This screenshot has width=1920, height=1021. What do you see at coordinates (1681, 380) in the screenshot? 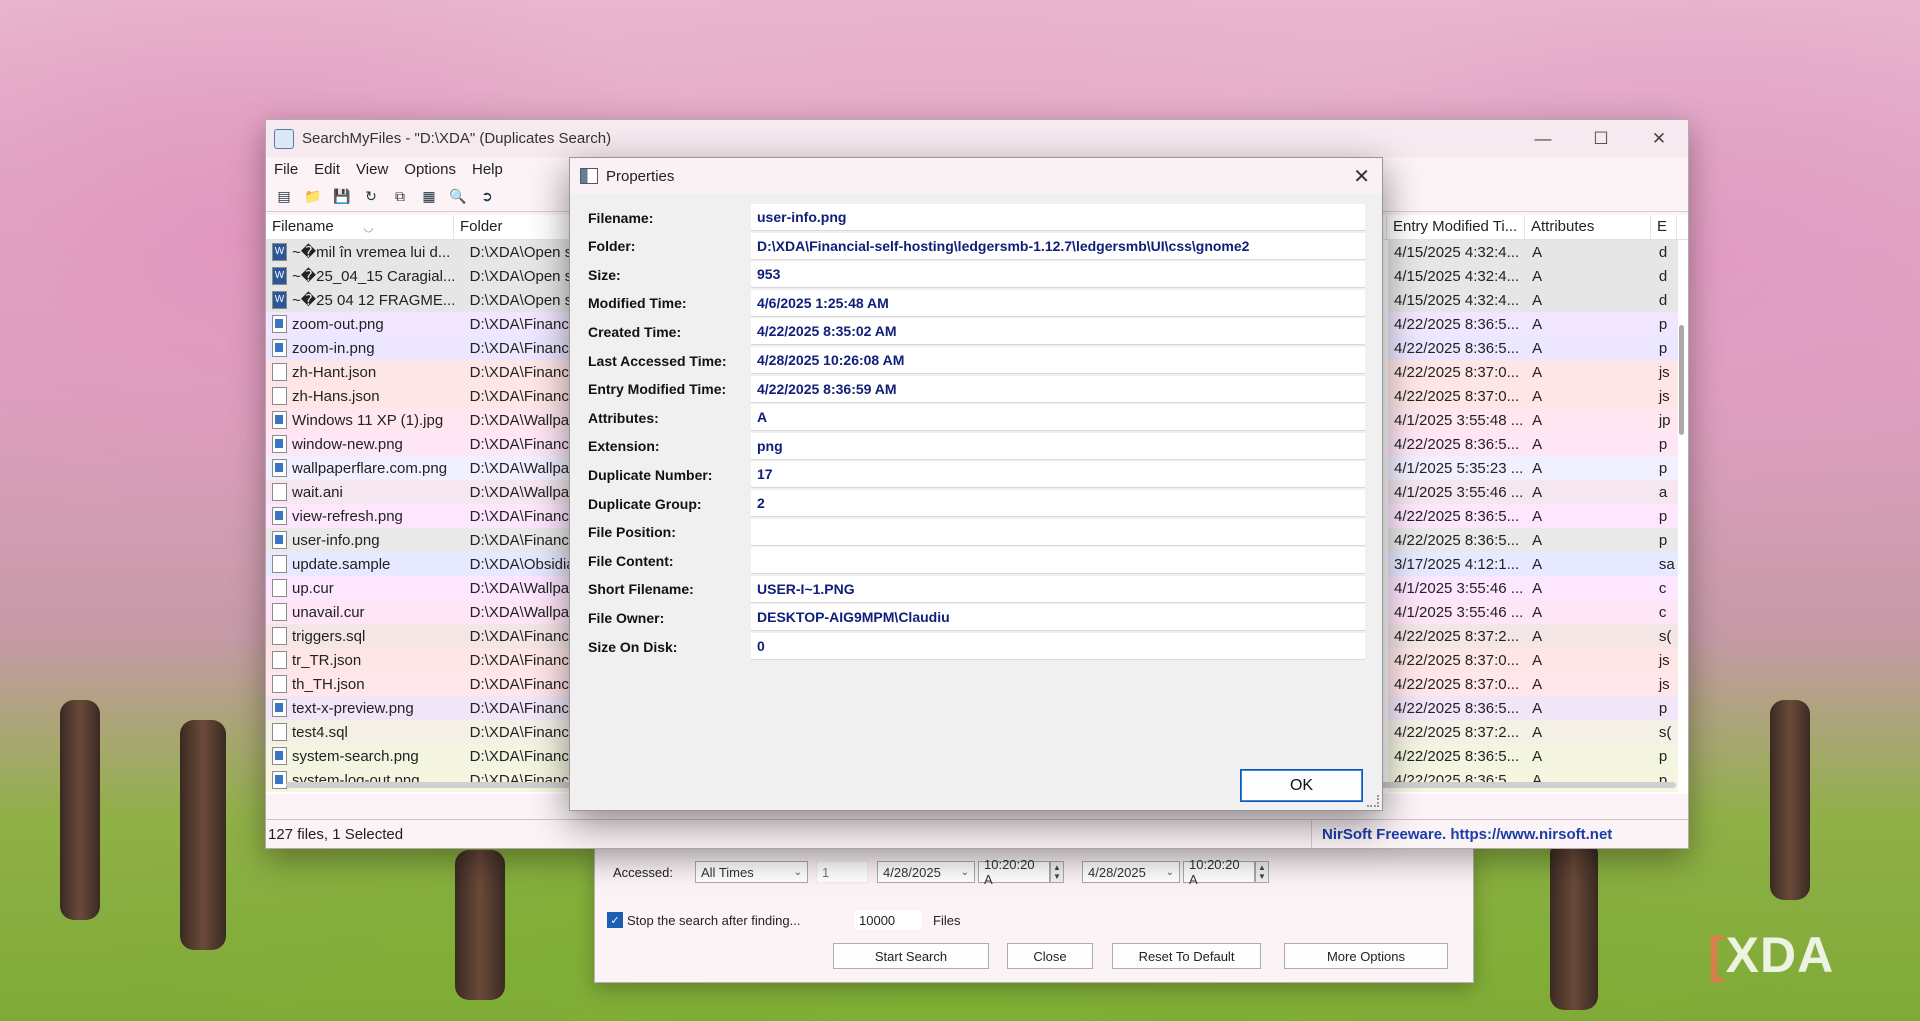
I see `vertical-scrollbar` at bounding box center [1681, 380].